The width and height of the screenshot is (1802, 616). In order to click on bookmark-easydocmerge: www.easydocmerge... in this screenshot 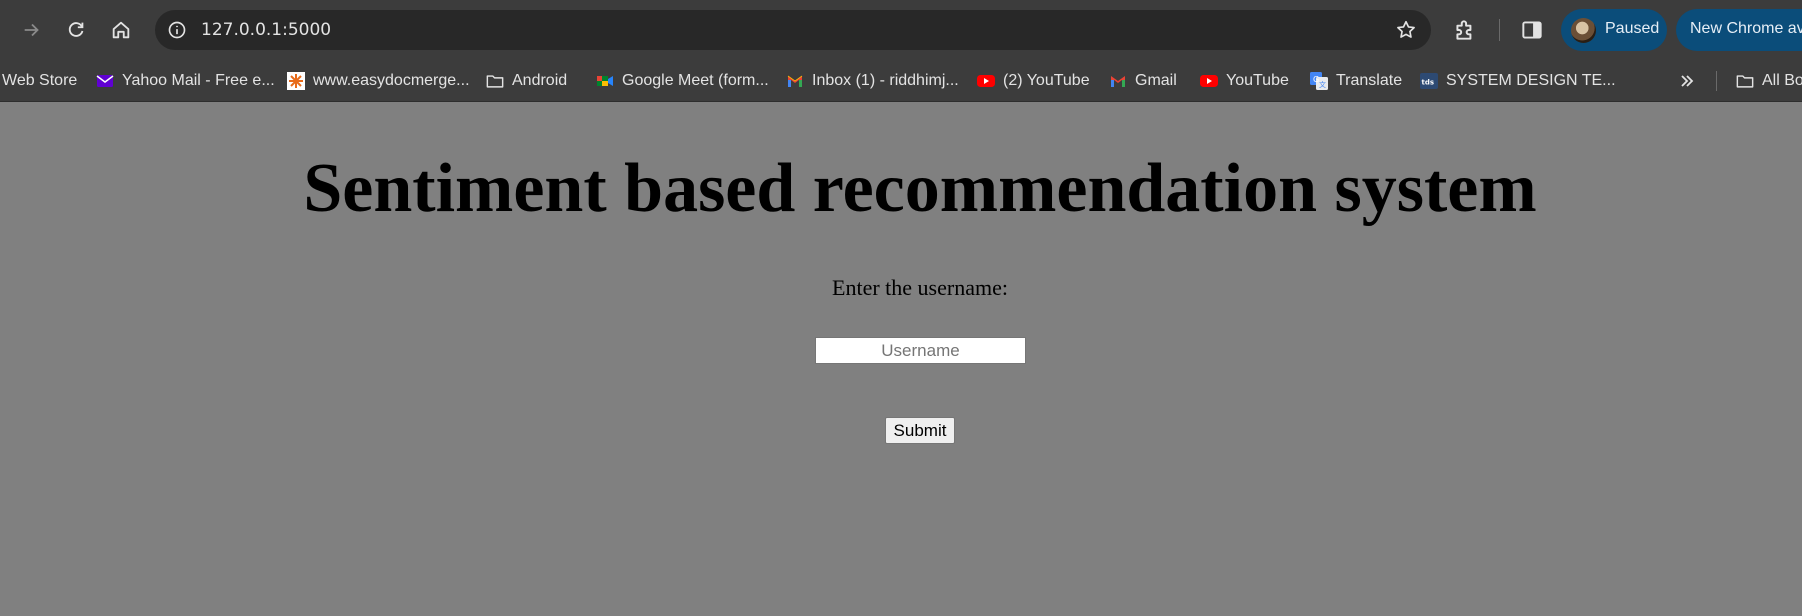, I will do `click(378, 80)`.